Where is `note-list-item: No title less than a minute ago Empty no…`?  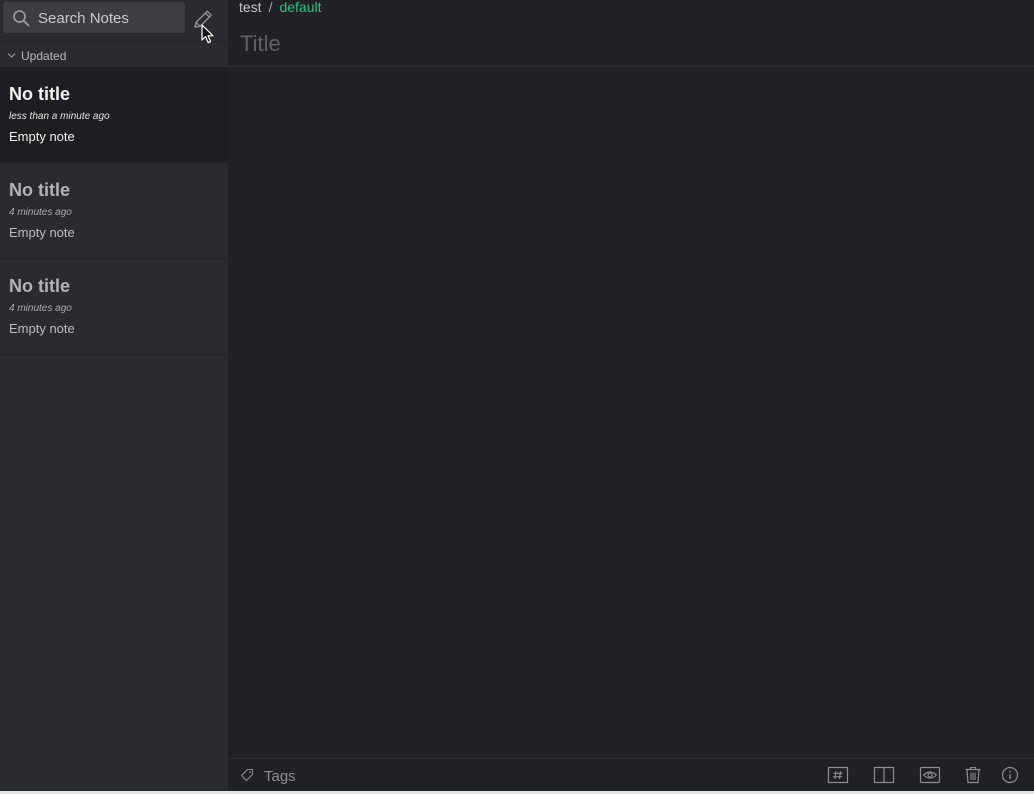
note-list-item: No title less than a minute ago Empty no… is located at coordinates (114, 115).